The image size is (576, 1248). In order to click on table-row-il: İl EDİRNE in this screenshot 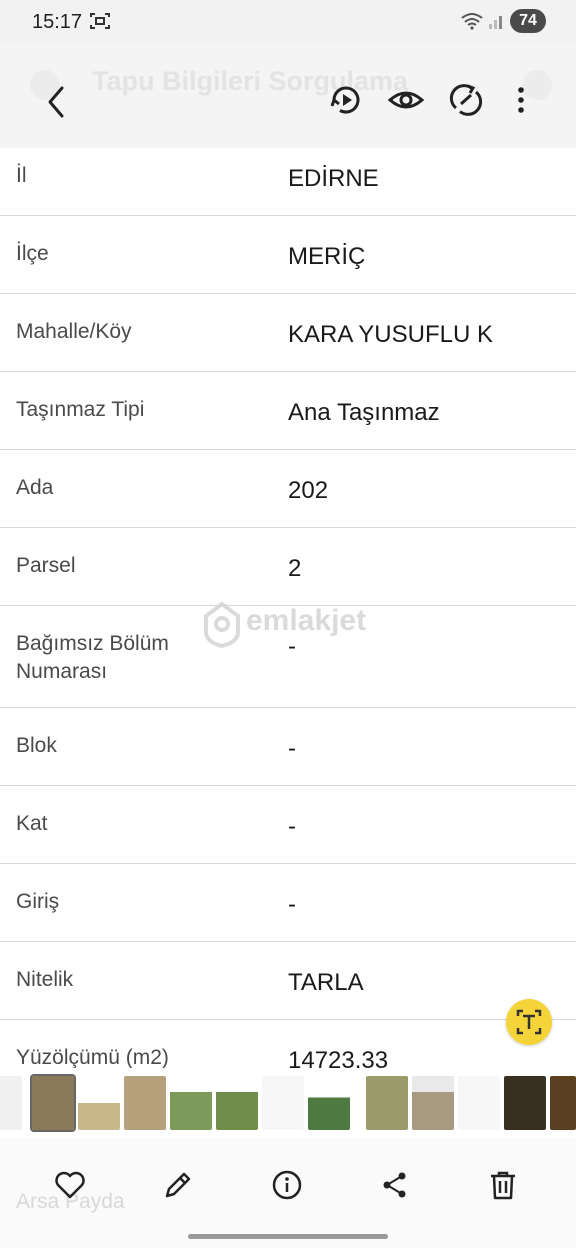, I will do `click(288, 177)`.